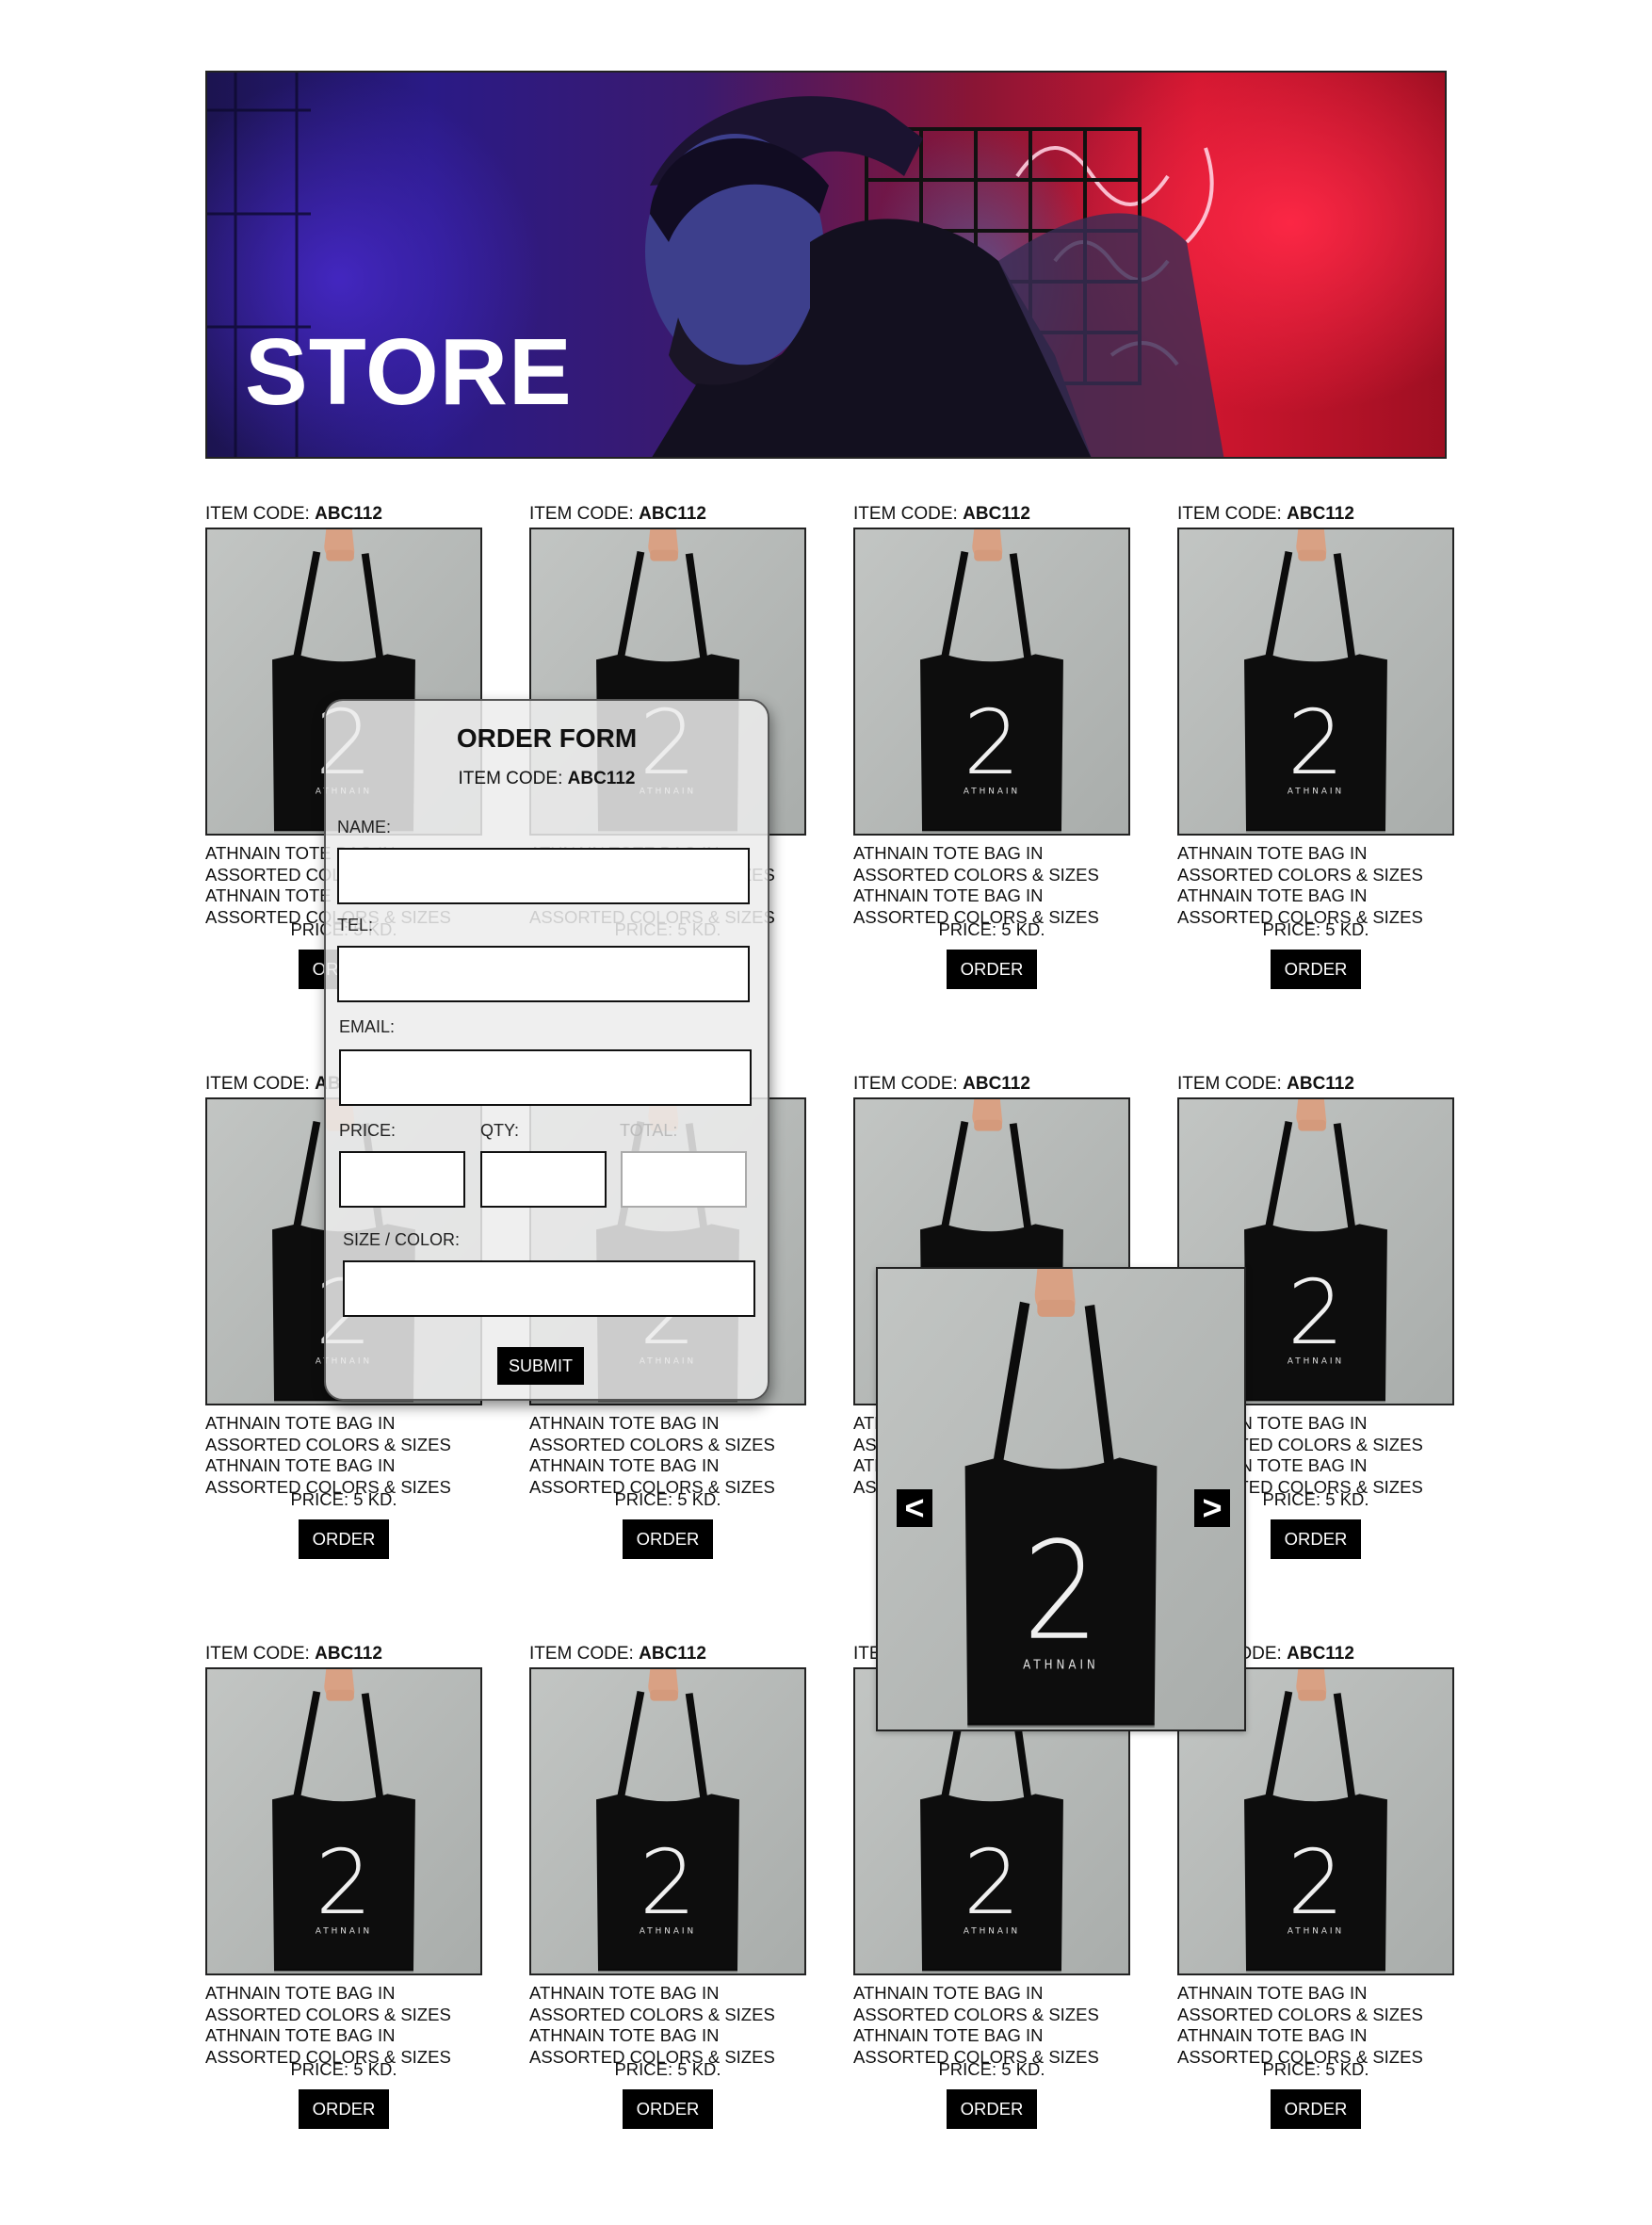 The height and width of the screenshot is (2225, 1652). Describe the element at coordinates (544, 974) in the screenshot. I see `tel-input` at that location.